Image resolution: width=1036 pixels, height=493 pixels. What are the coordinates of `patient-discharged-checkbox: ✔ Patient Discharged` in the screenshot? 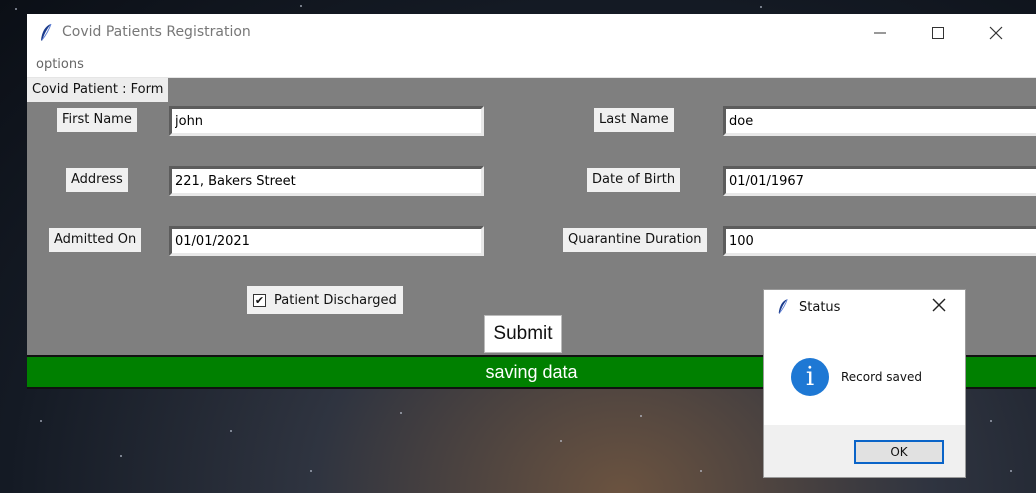 It's located at (325, 300).